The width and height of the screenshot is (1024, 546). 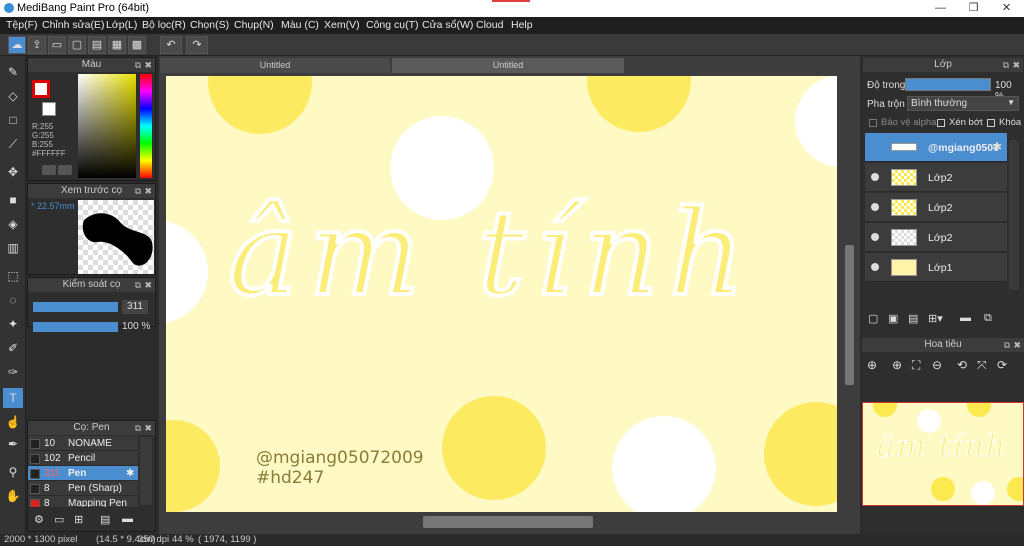 I want to click on menu-layer: Lớp(L), so click(x=121, y=25).